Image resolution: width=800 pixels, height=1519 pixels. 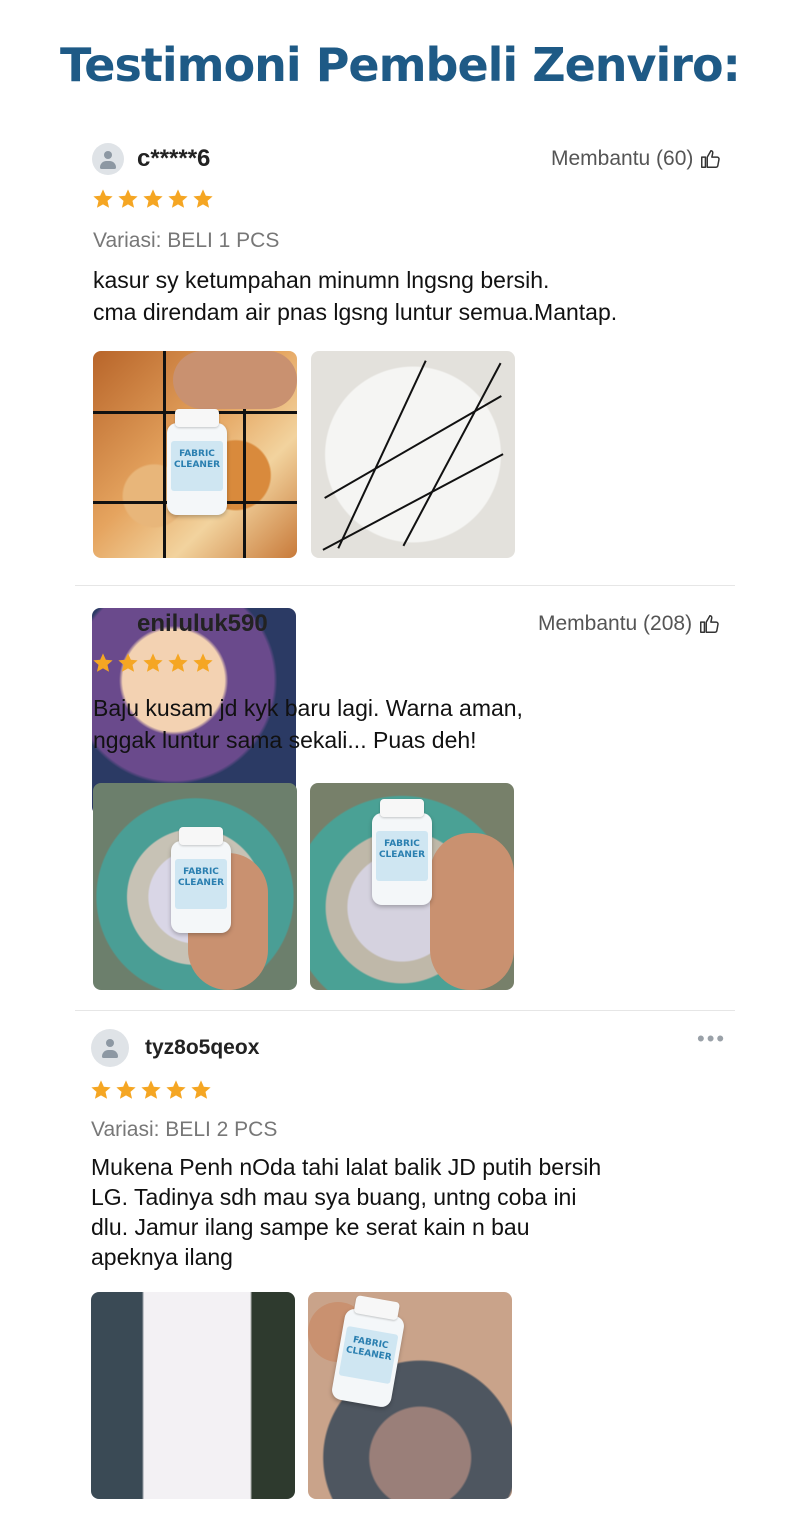 I want to click on variant-label: Variasi: BELI 2 PCS, so click(x=184, y=1129).